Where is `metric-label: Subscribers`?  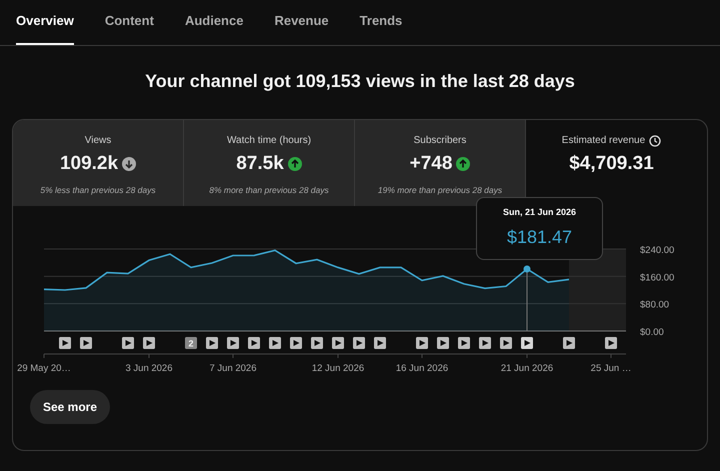 metric-label: Subscribers is located at coordinates (440, 141).